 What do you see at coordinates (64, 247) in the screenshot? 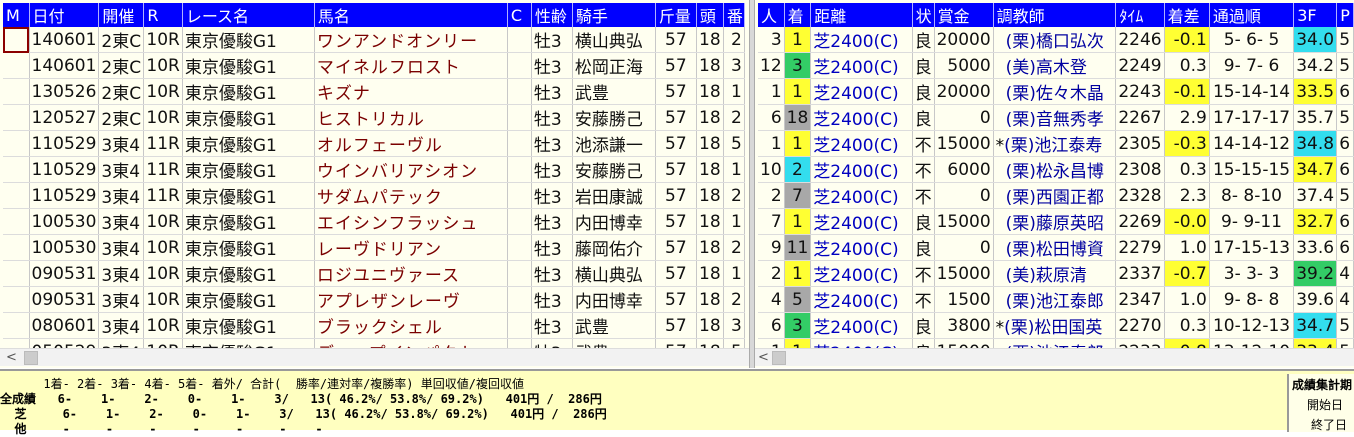
I see `date-cell: 100530` at bounding box center [64, 247].